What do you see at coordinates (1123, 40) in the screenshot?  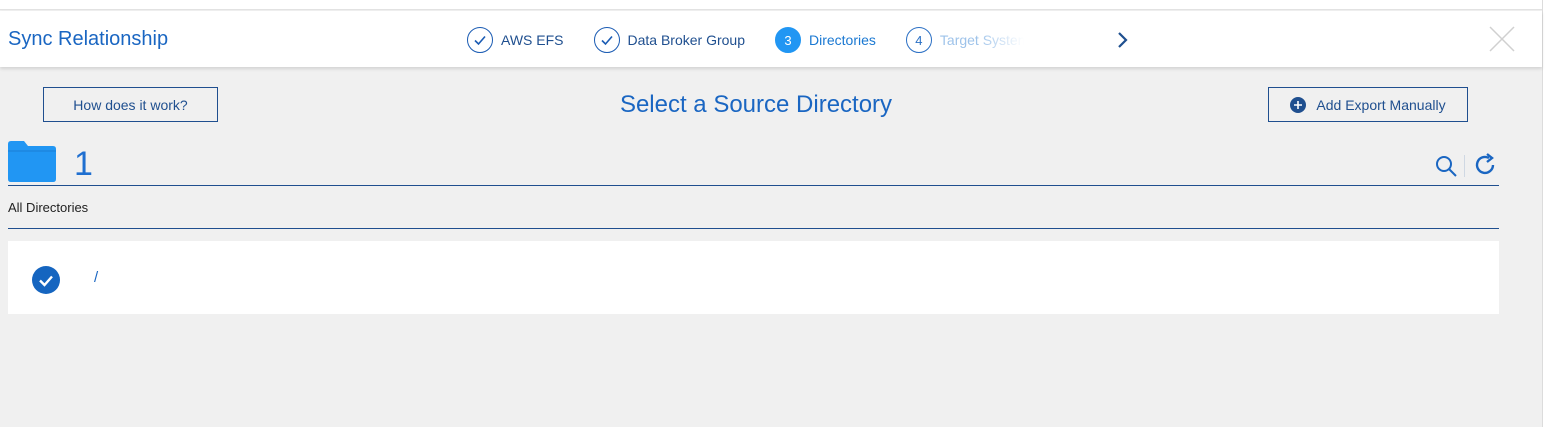 I see `chevron-right-icon` at bounding box center [1123, 40].